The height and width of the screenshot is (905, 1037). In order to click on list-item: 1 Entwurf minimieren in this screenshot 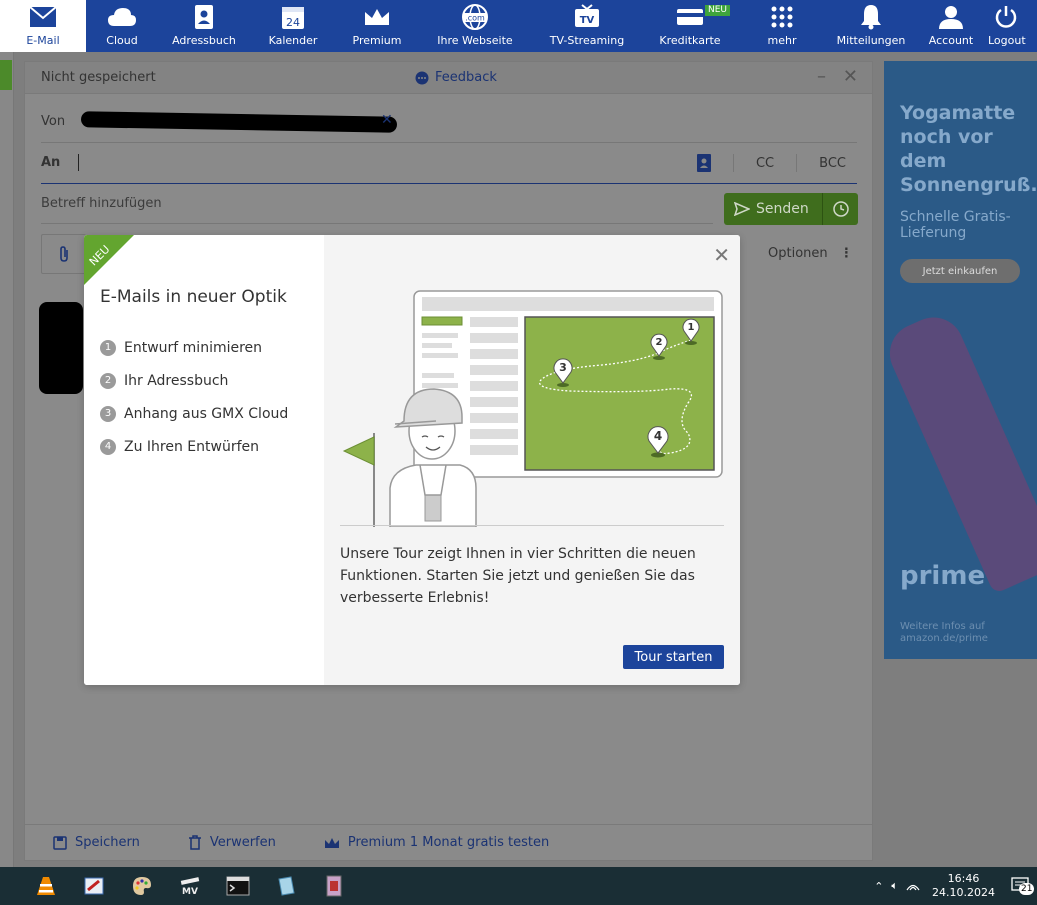, I will do `click(194, 347)`.